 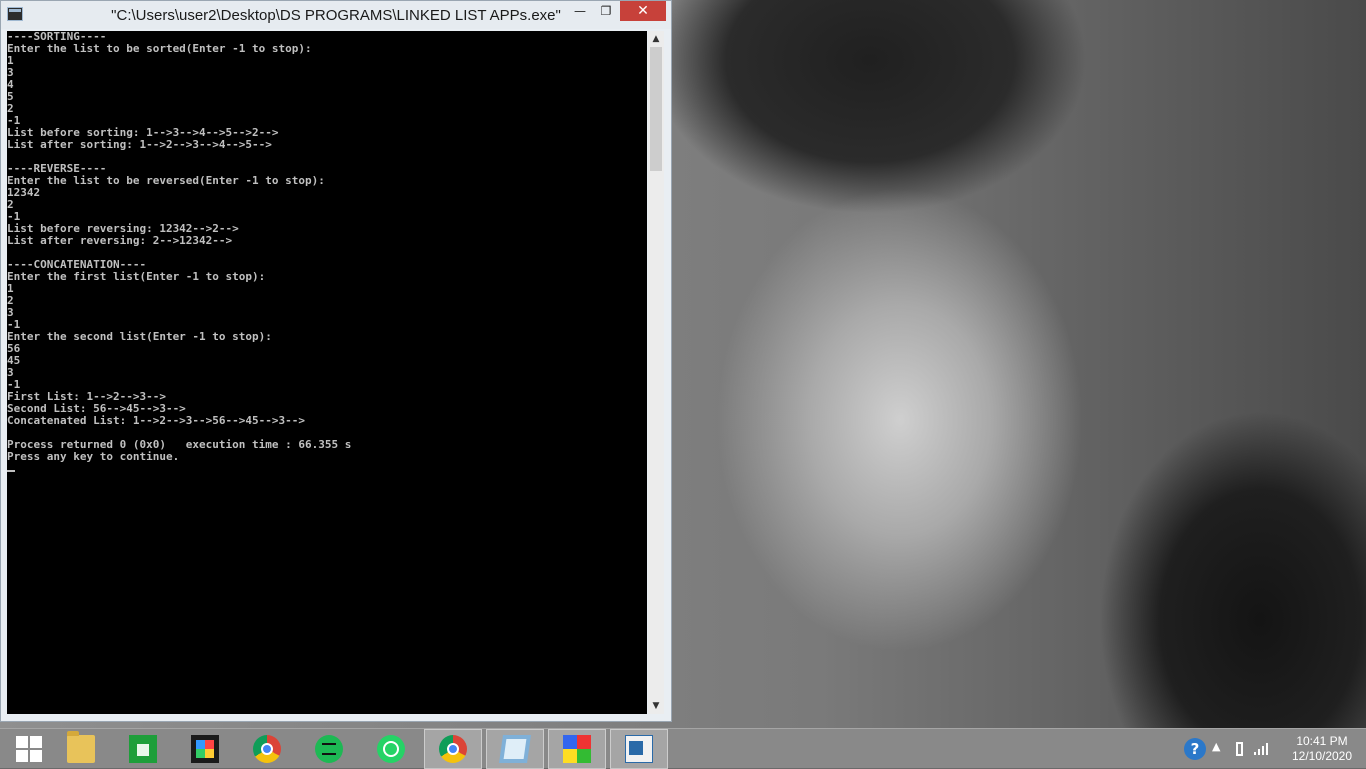 What do you see at coordinates (11, 471) in the screenshot?
I see `text-cursor` at bounding box center [11, 471].